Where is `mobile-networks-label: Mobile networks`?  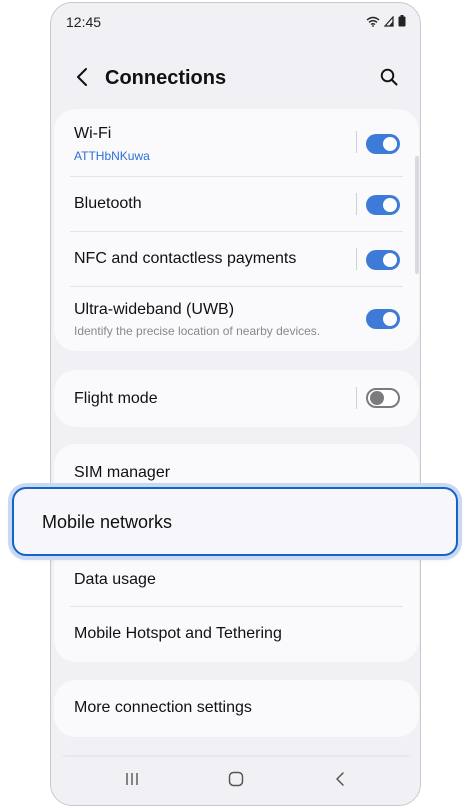 mobile-networks-label: Mobile networks is located at coordinates (107, 522).